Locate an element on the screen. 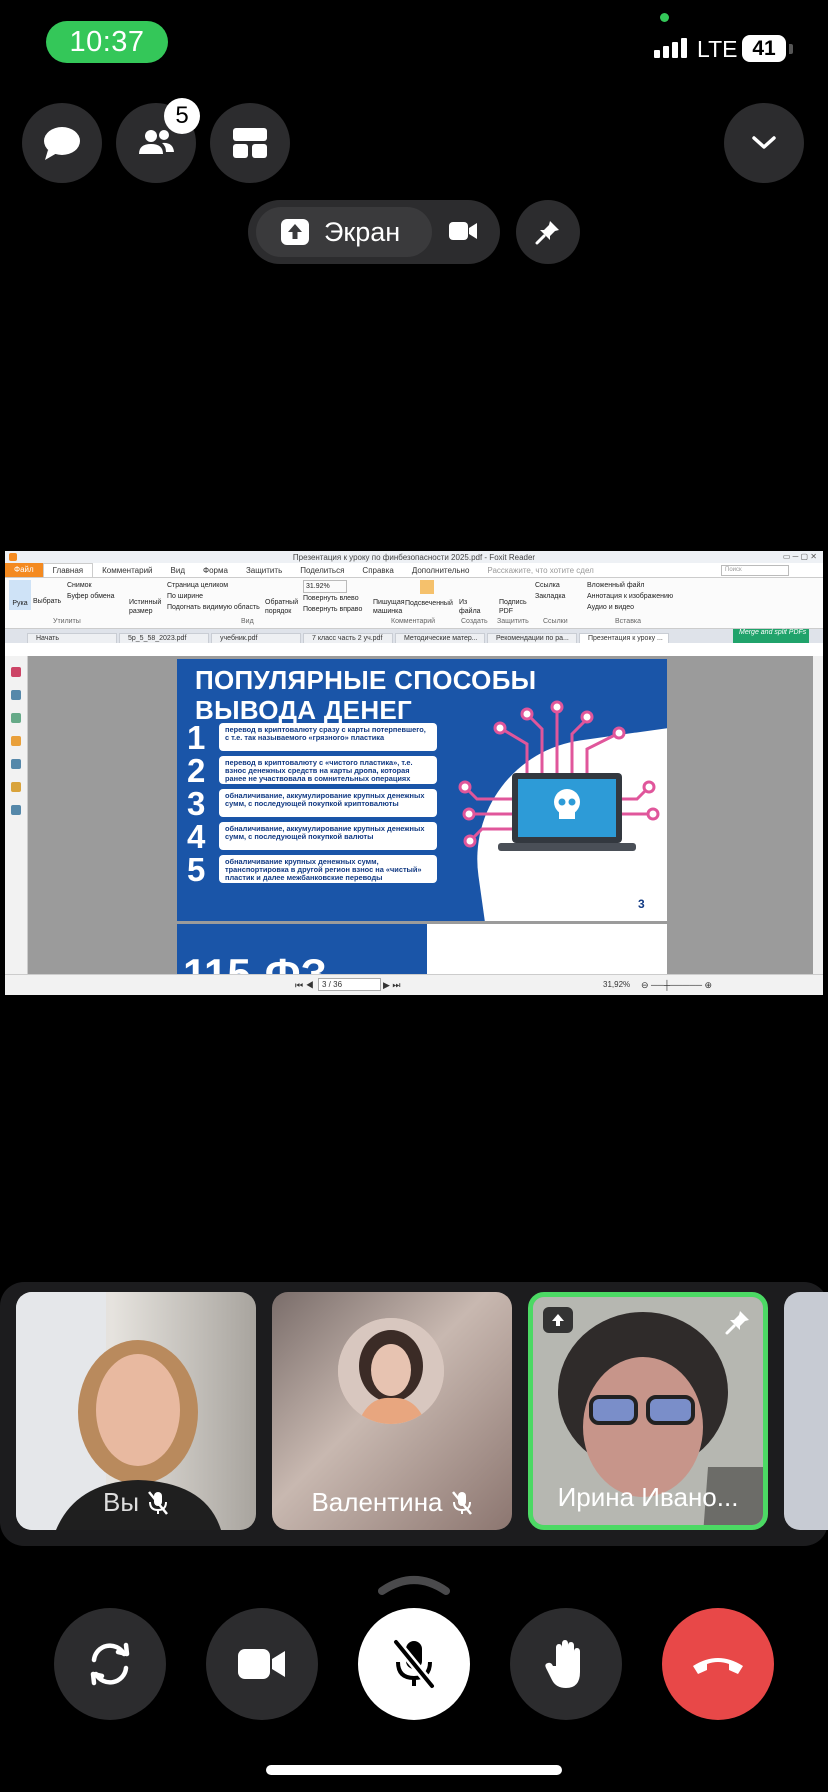  group-view-label: Вид is located at coordinates (247, 621).